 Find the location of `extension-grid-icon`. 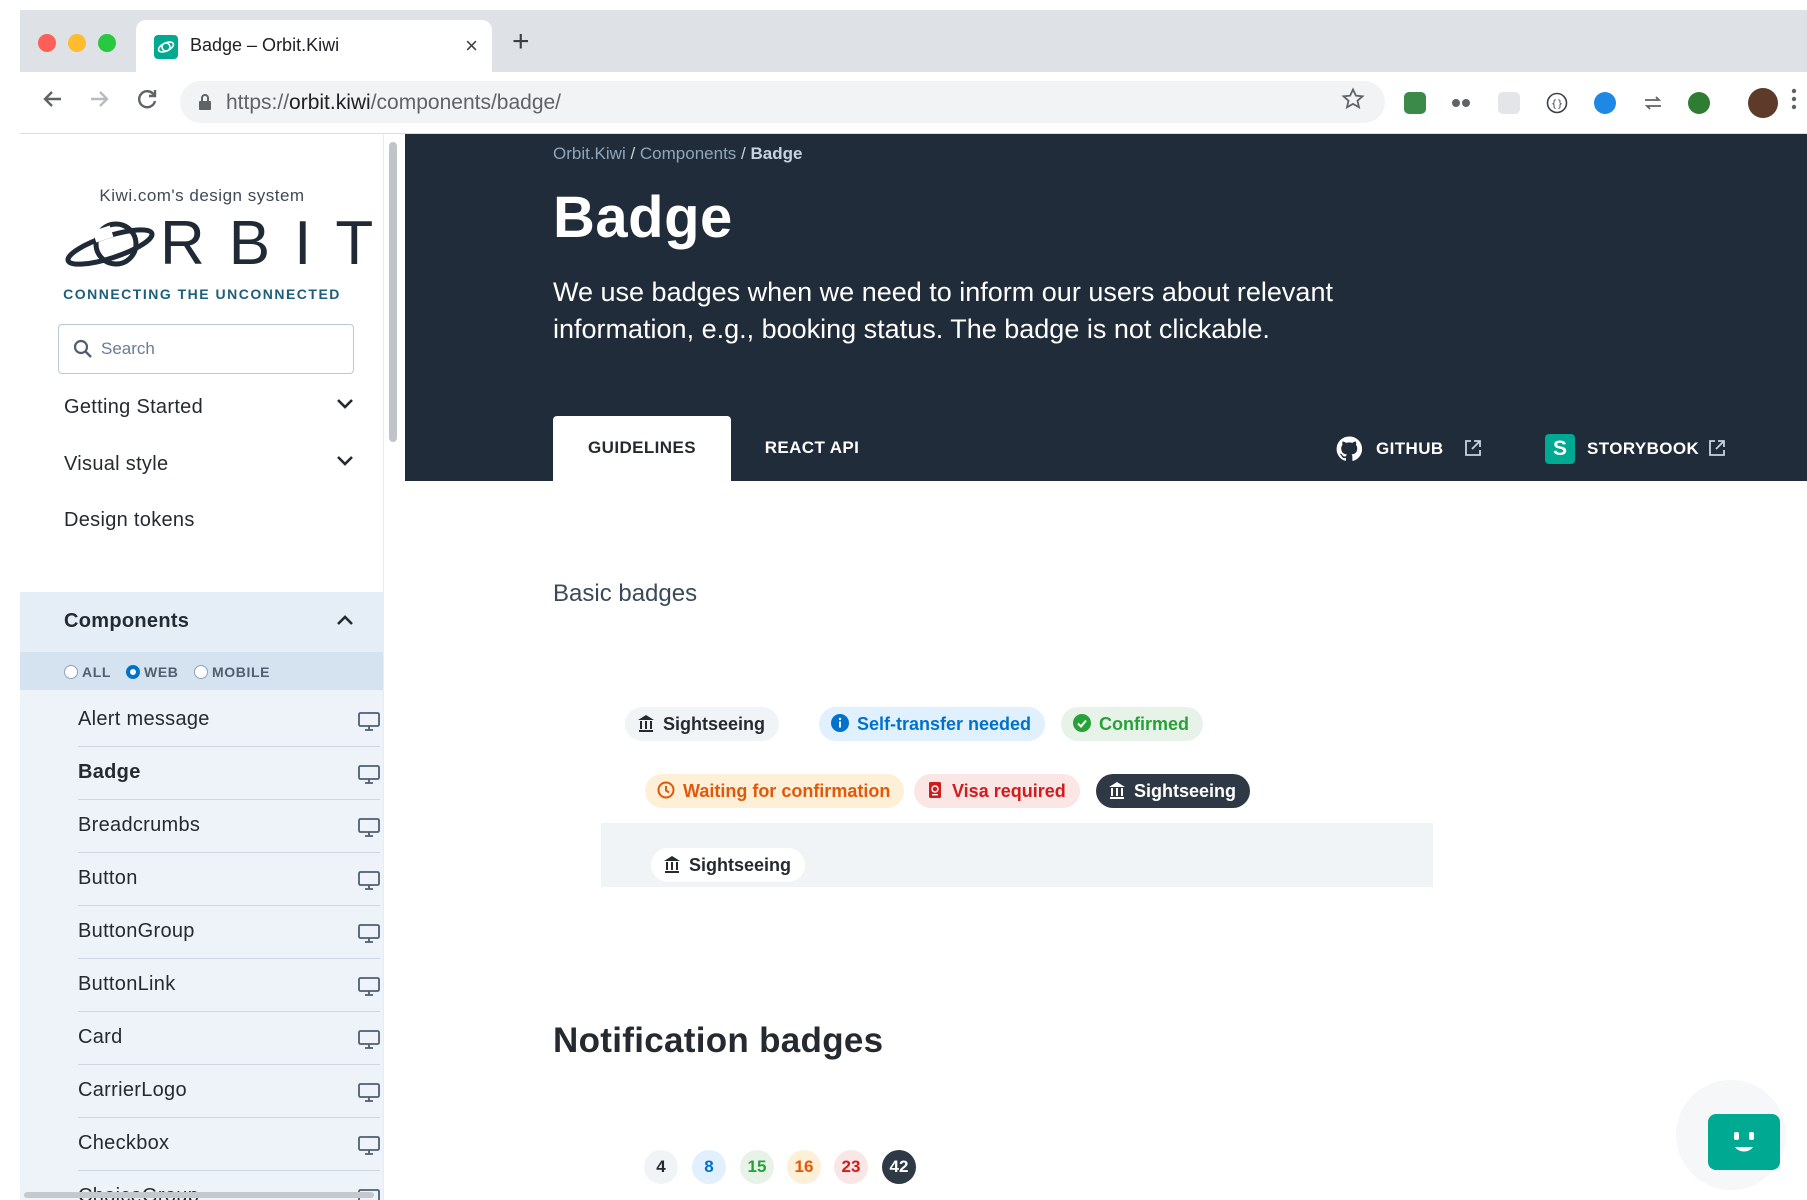

extension-grid-icon is located at coordinates (1509, 103).